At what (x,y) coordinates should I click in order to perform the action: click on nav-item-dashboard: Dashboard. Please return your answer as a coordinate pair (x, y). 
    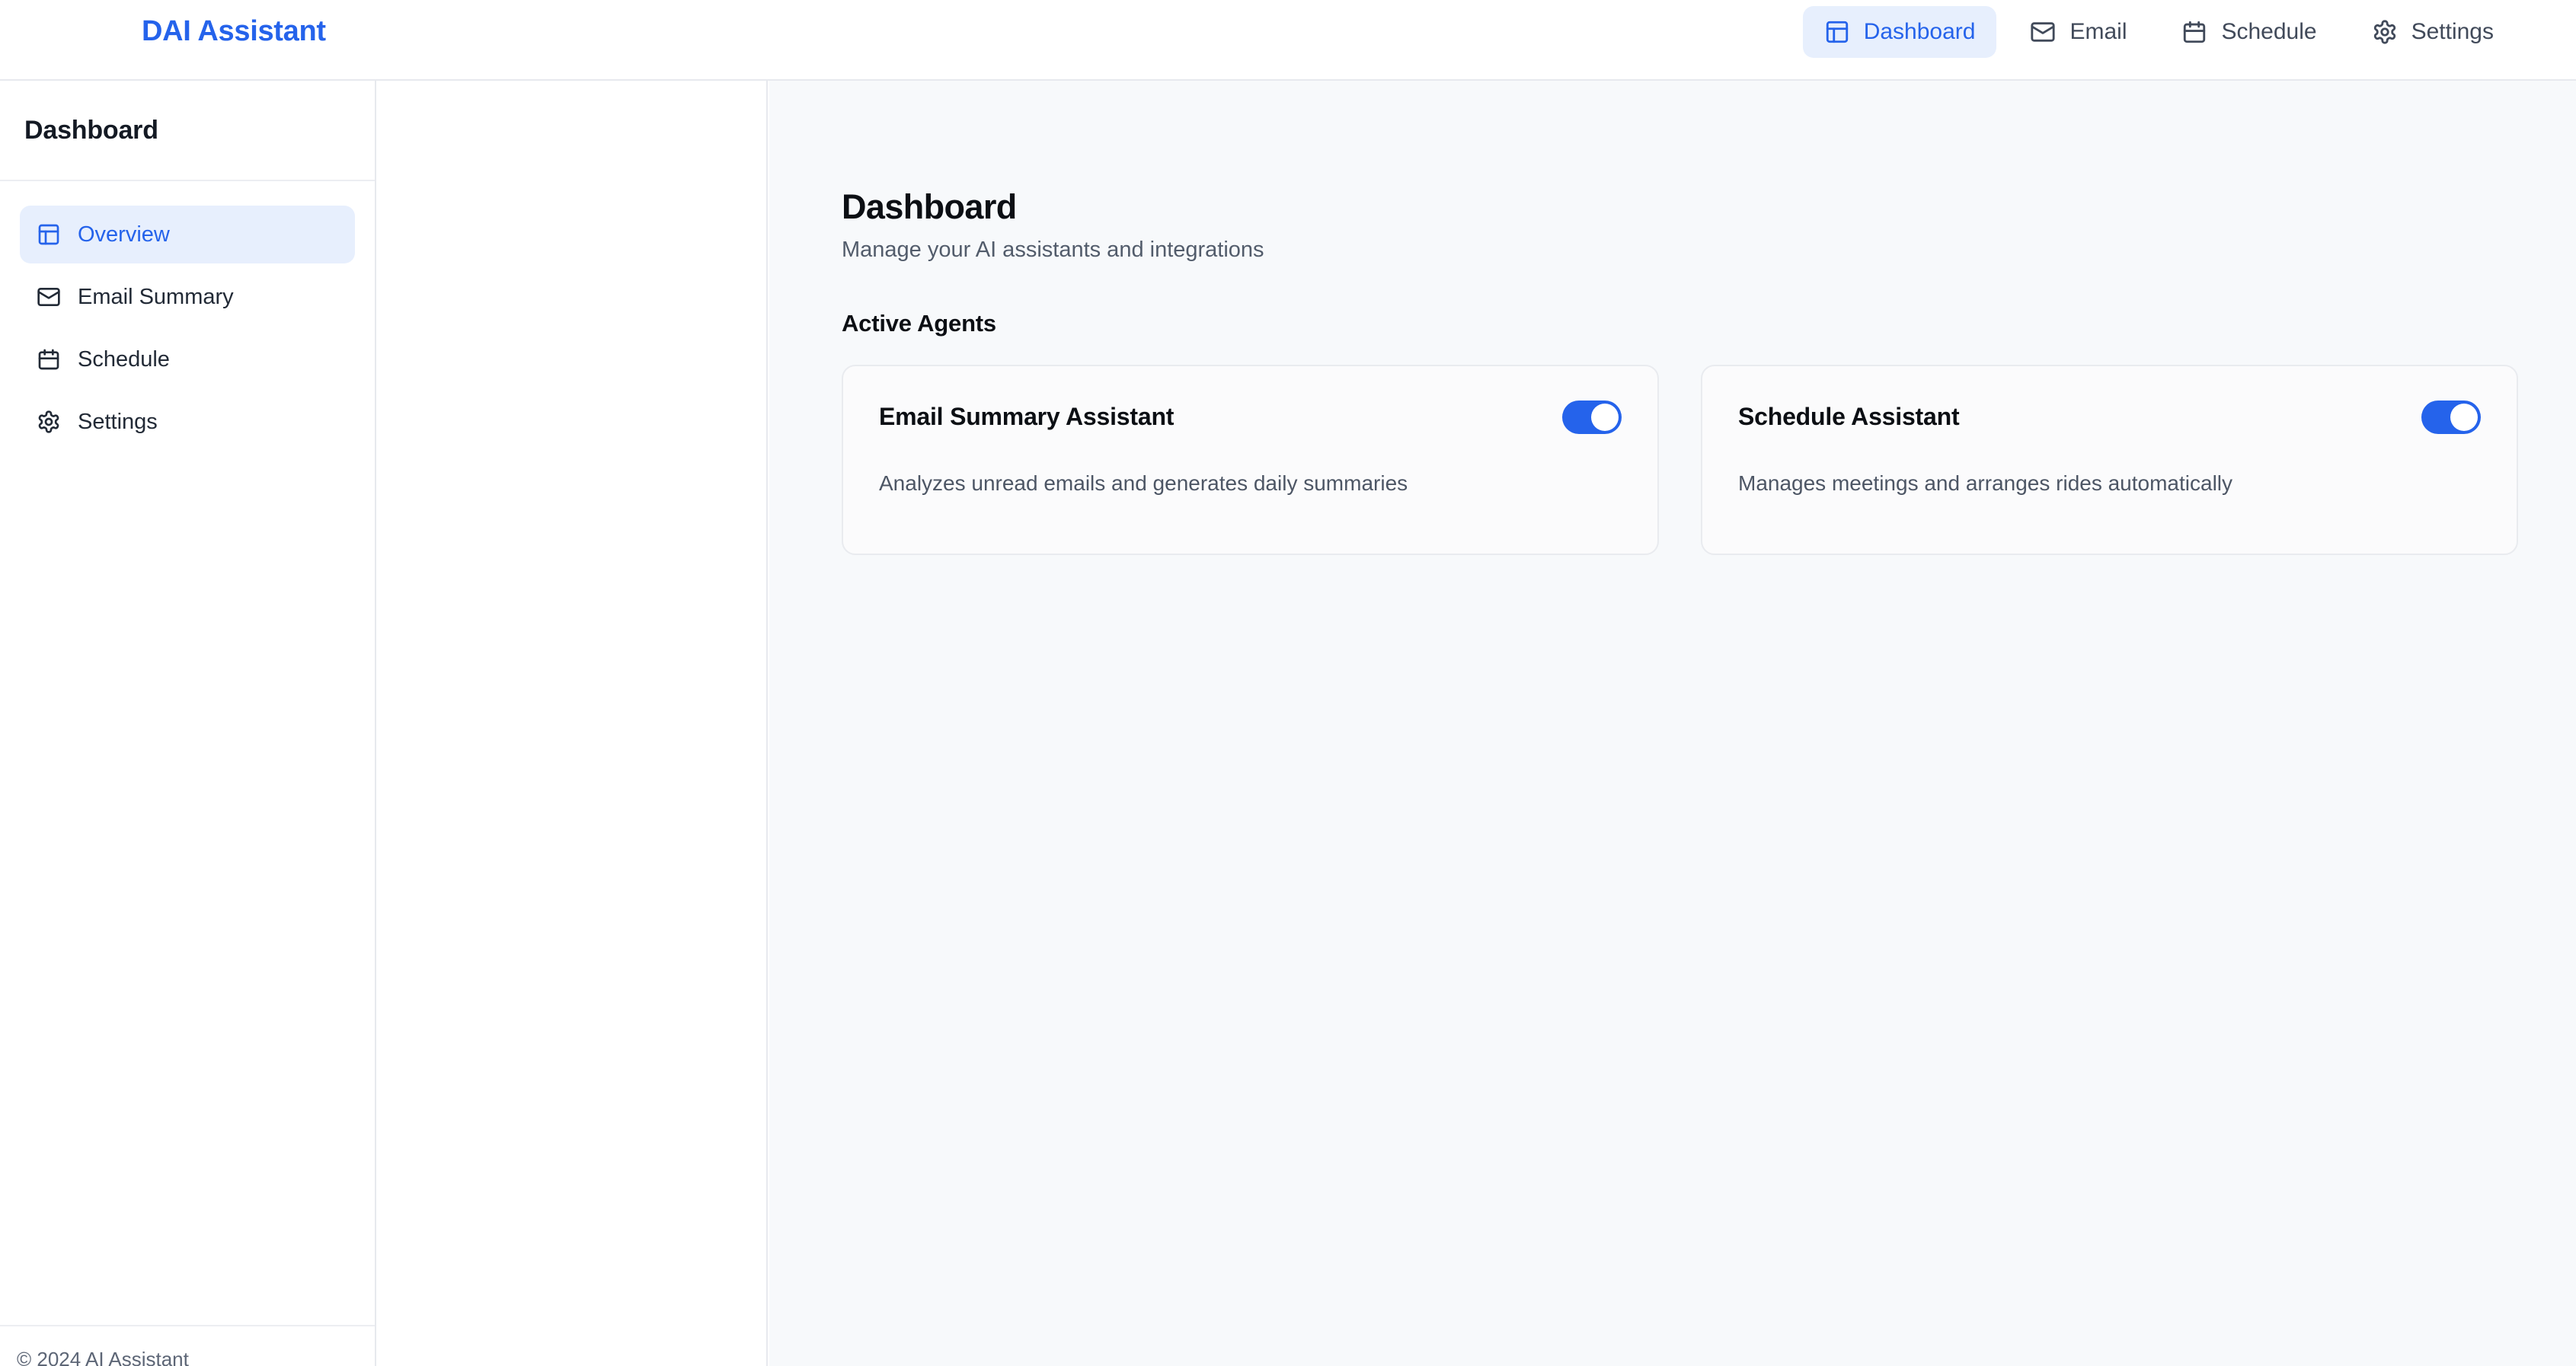
    Looking at the image, I should click on (1899, 32).